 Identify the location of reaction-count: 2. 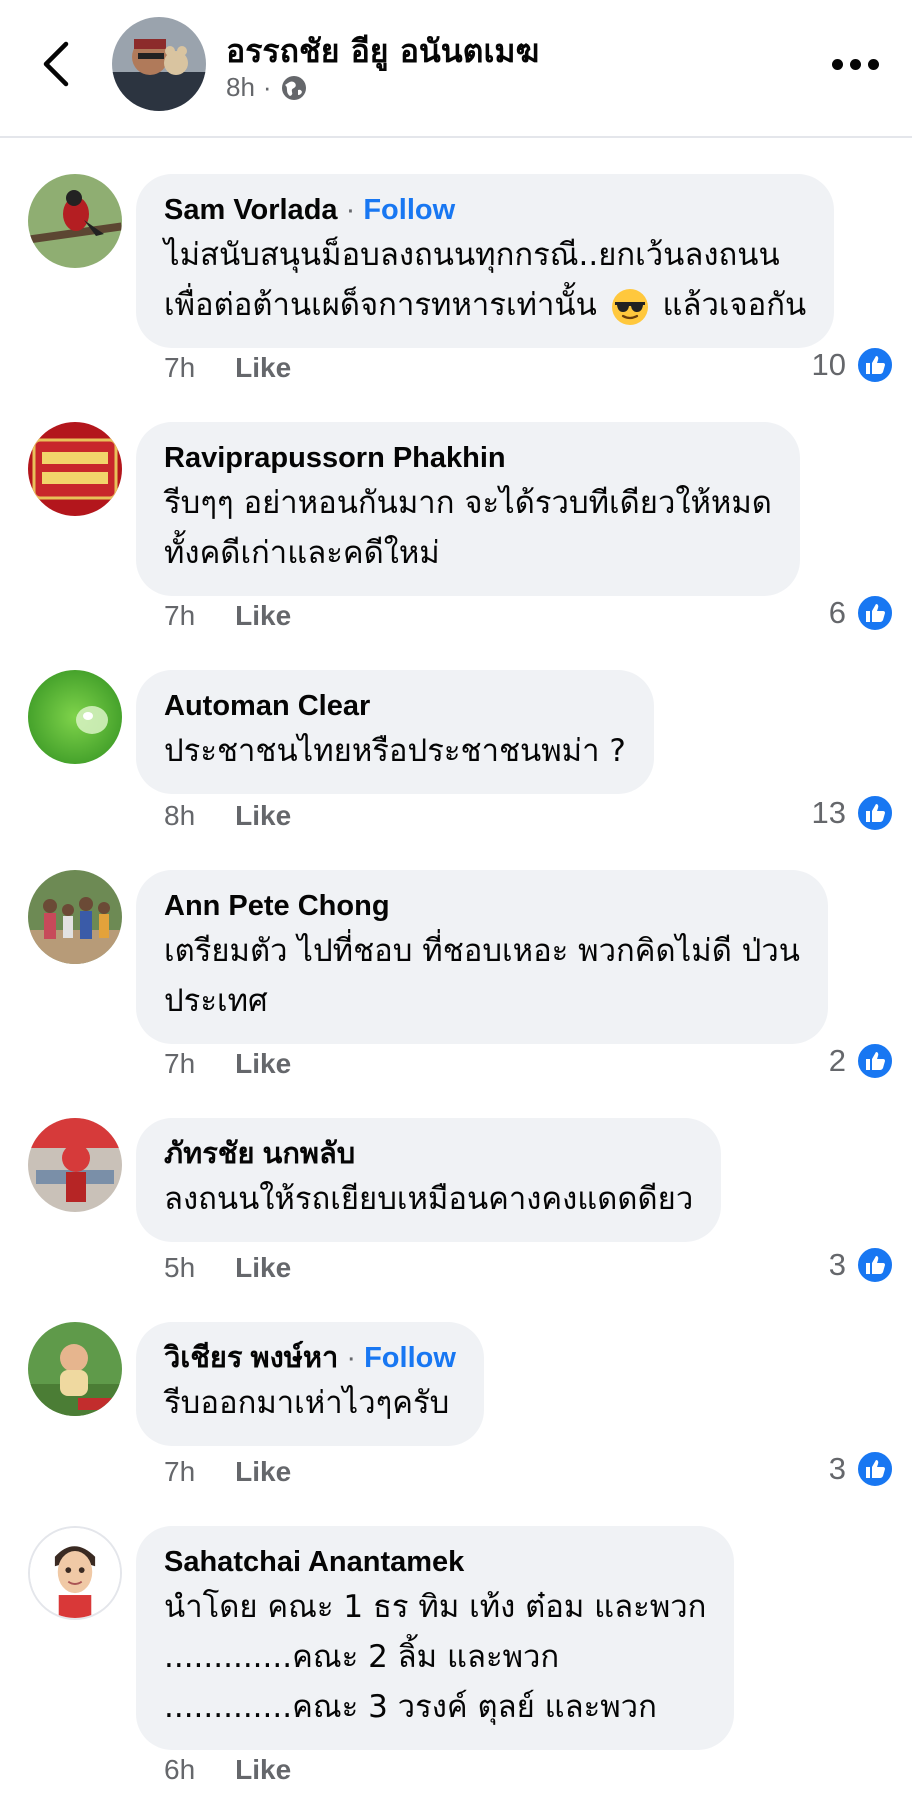
(861, 1061).